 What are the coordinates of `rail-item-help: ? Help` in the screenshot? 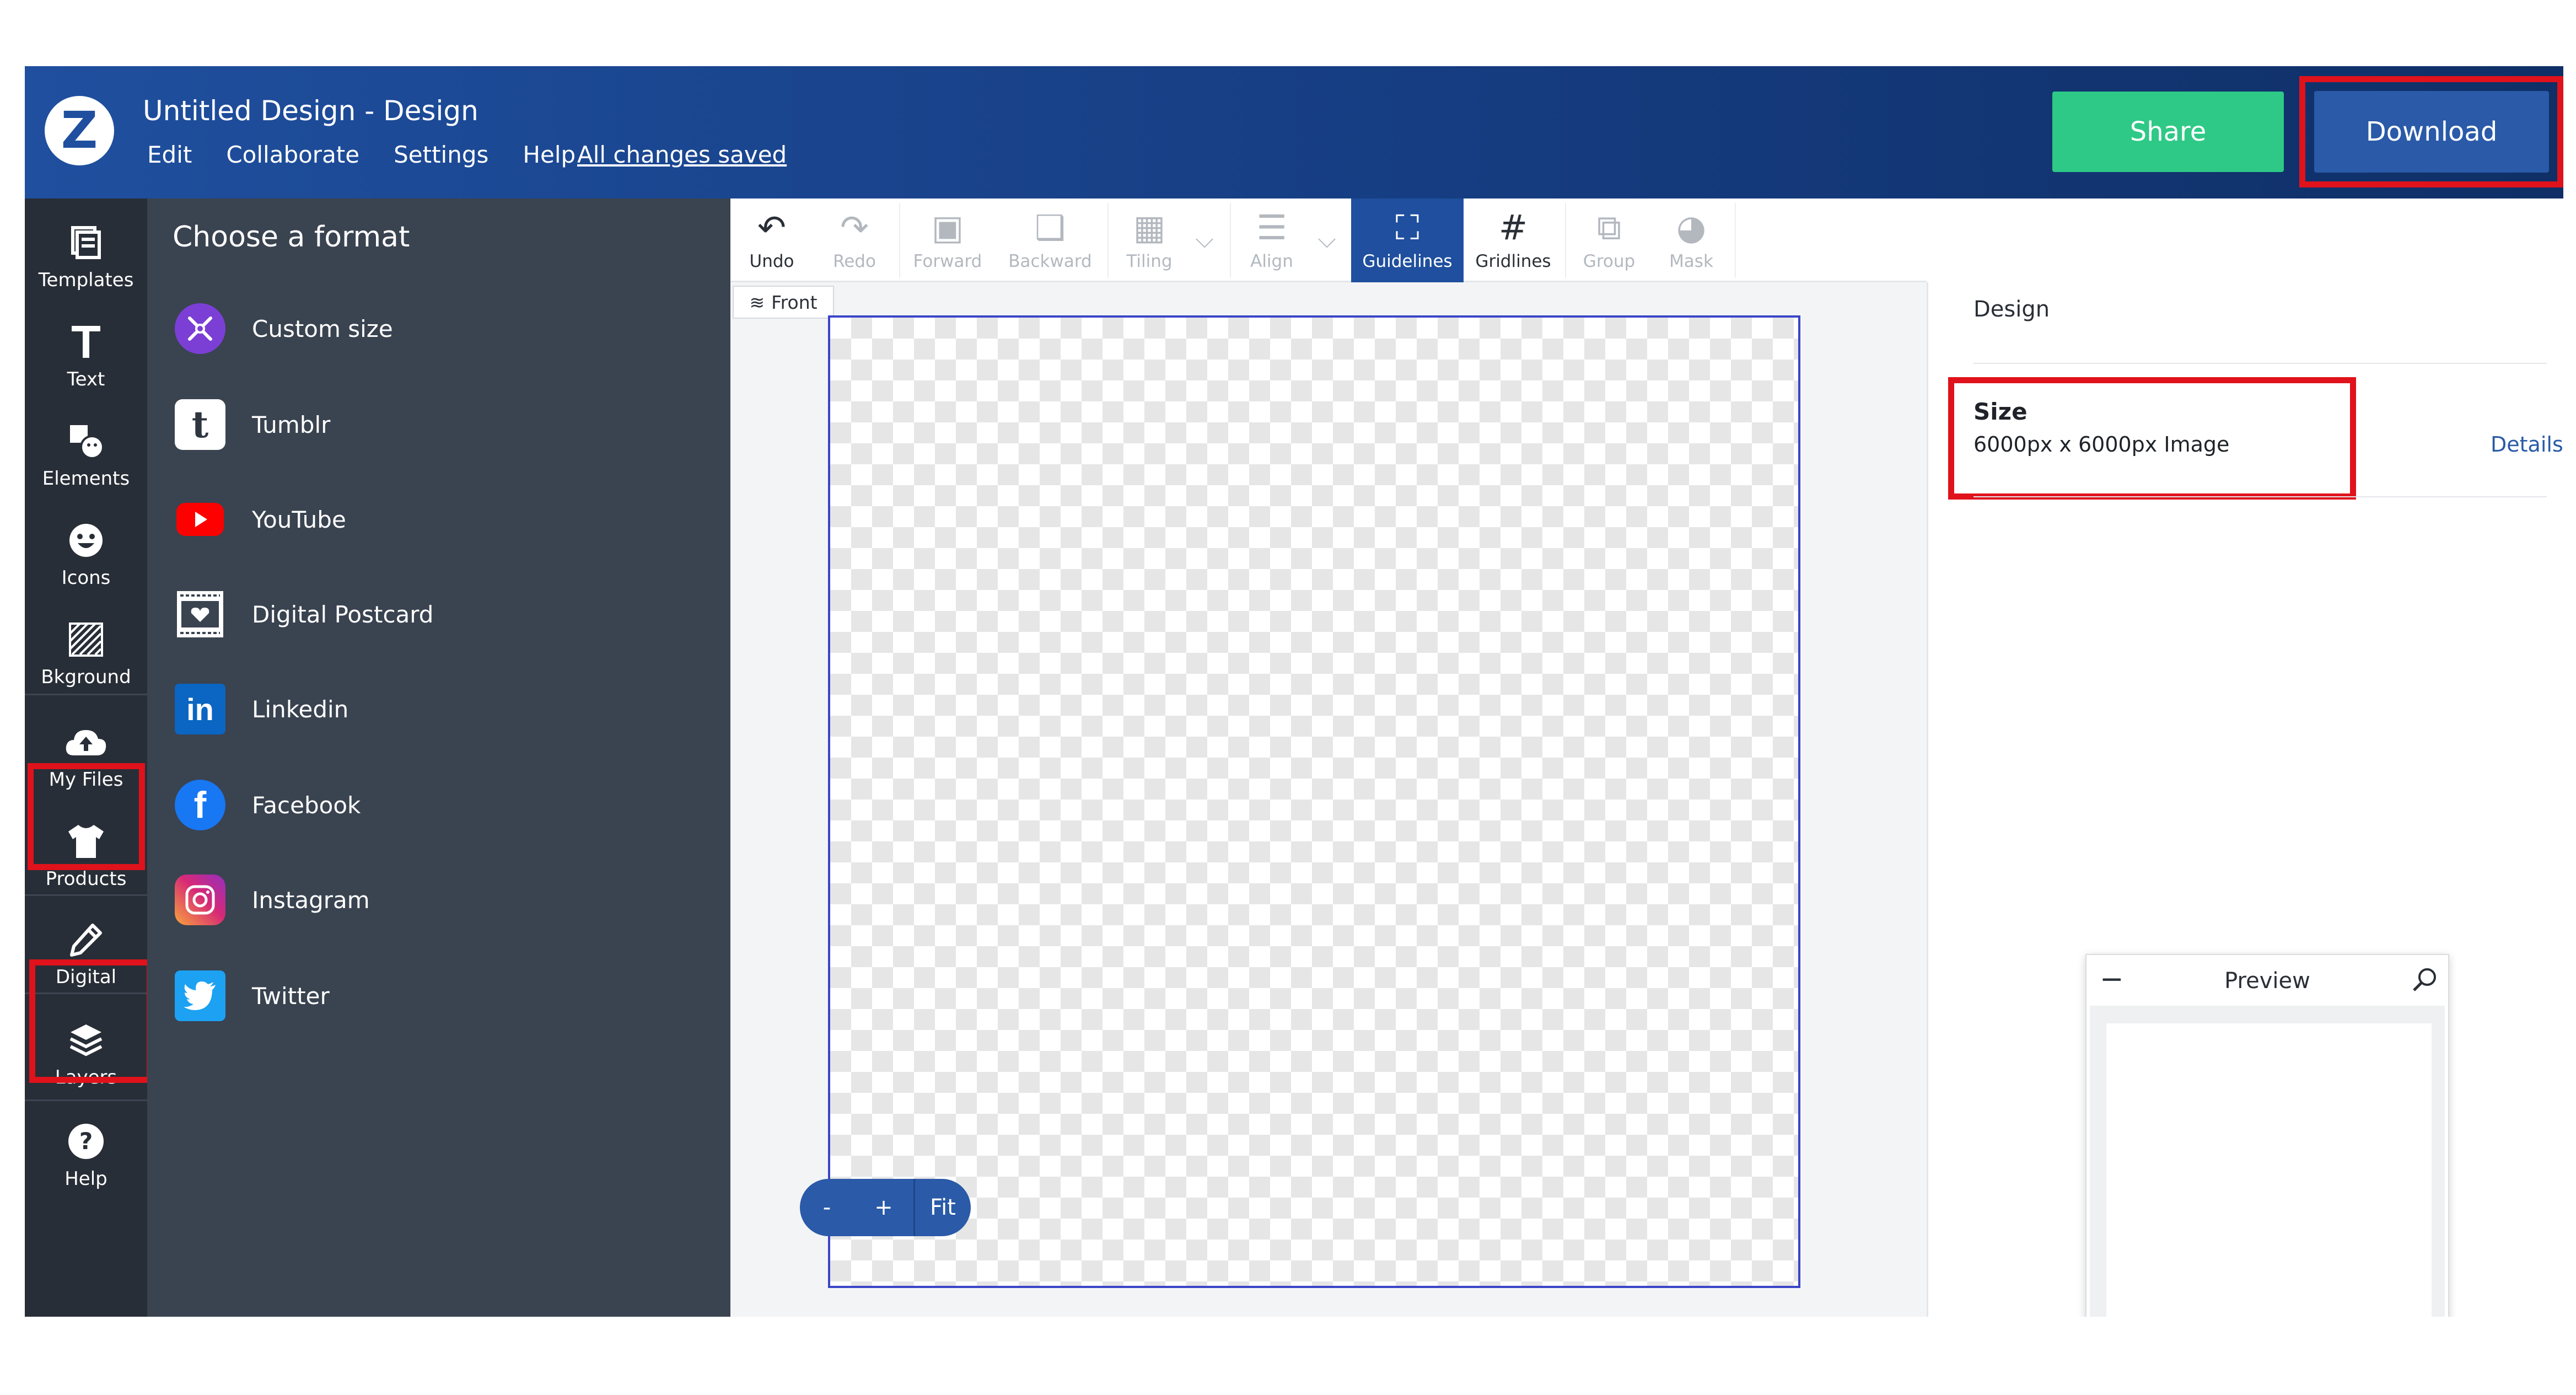 It's located at (86, 1153).